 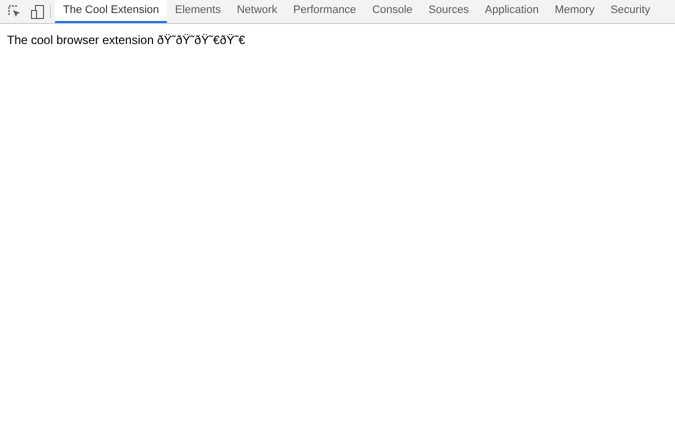 I want to click on devtools-tab: Application, so click(x=511, y=11).